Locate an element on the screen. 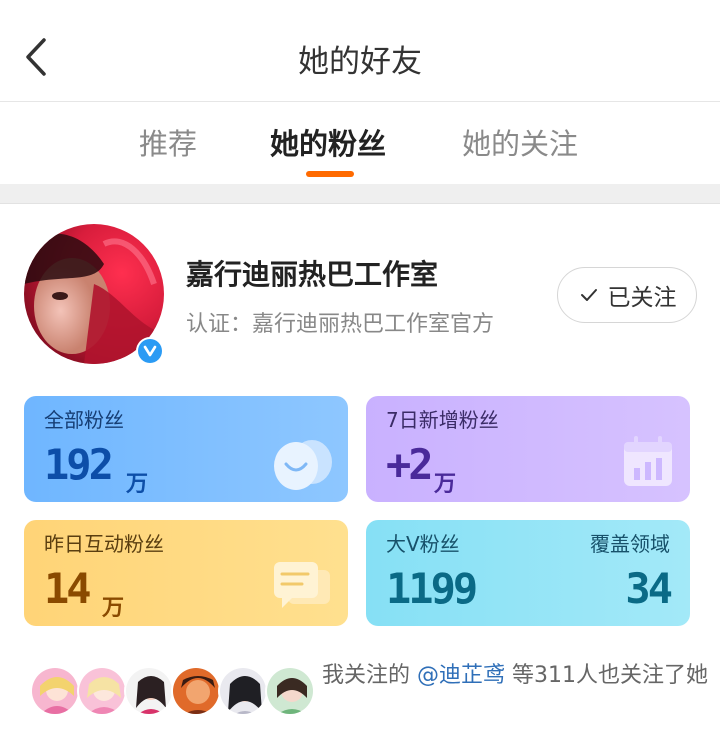 The image size is (720, 756). stat-value: +2 is located at coordinates (410, 464).